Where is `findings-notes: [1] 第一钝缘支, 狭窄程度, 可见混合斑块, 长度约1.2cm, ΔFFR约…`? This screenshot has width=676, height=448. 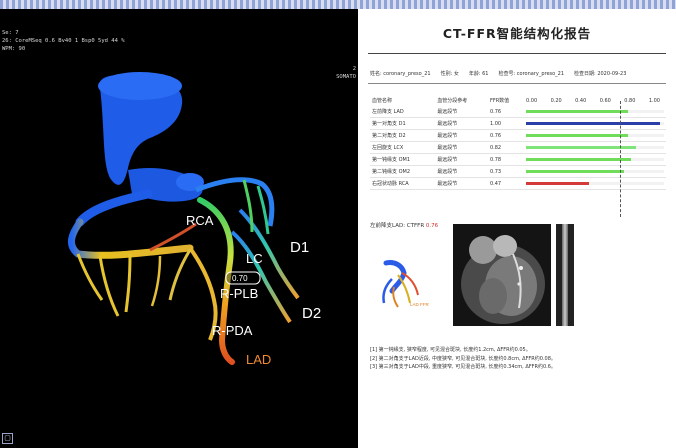 findings-notes: [1] 第一钝缘支, 狭窄程度, 可见混合斑块, 长度约1.2cm, ΔFFR约… is located at coordinates (463, 359).